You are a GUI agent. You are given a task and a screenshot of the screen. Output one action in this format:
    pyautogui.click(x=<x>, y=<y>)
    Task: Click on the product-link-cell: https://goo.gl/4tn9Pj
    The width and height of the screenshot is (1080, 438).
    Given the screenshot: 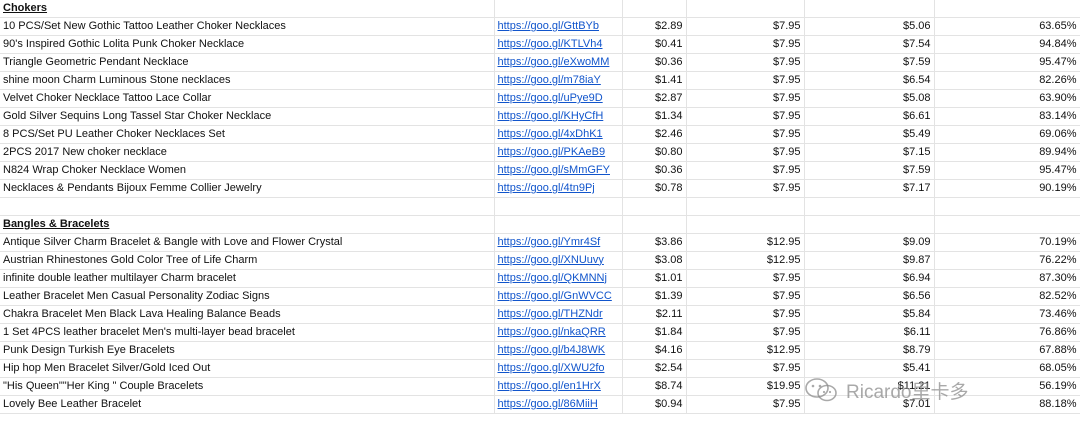 What is the action you would take?
    pyautogui.click(x=558, y=189)
    